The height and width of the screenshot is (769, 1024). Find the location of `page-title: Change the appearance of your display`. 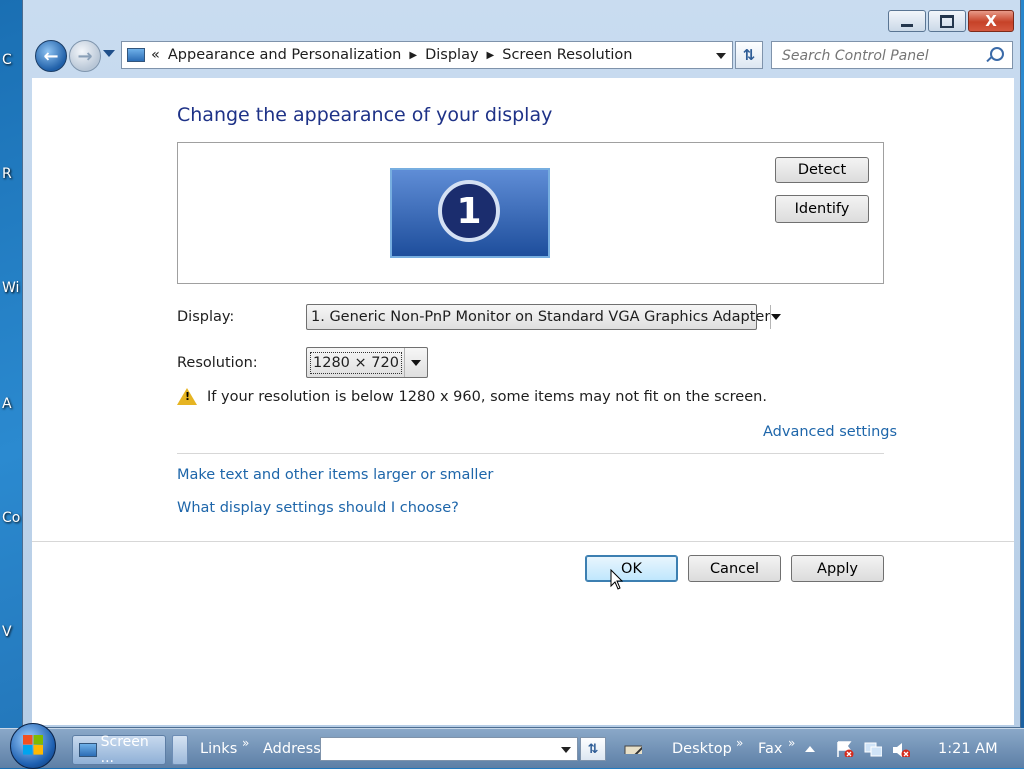

page-title: Change the appearance of your display is located at coordinates (365, 115).